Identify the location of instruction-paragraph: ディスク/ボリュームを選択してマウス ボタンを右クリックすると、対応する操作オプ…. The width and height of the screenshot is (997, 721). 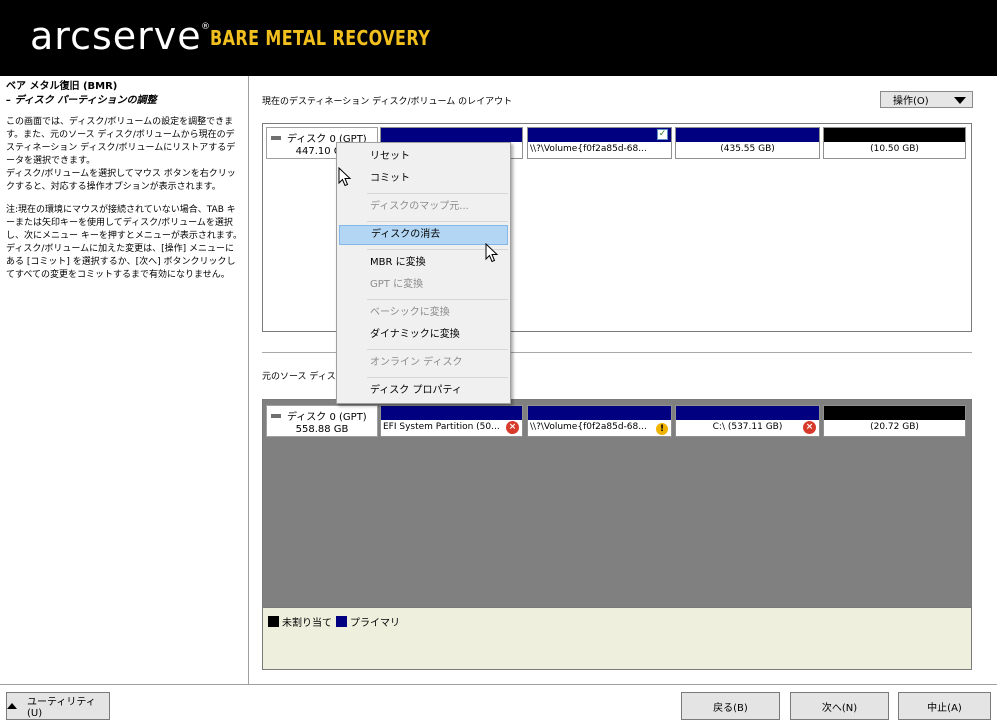
(121, 180).